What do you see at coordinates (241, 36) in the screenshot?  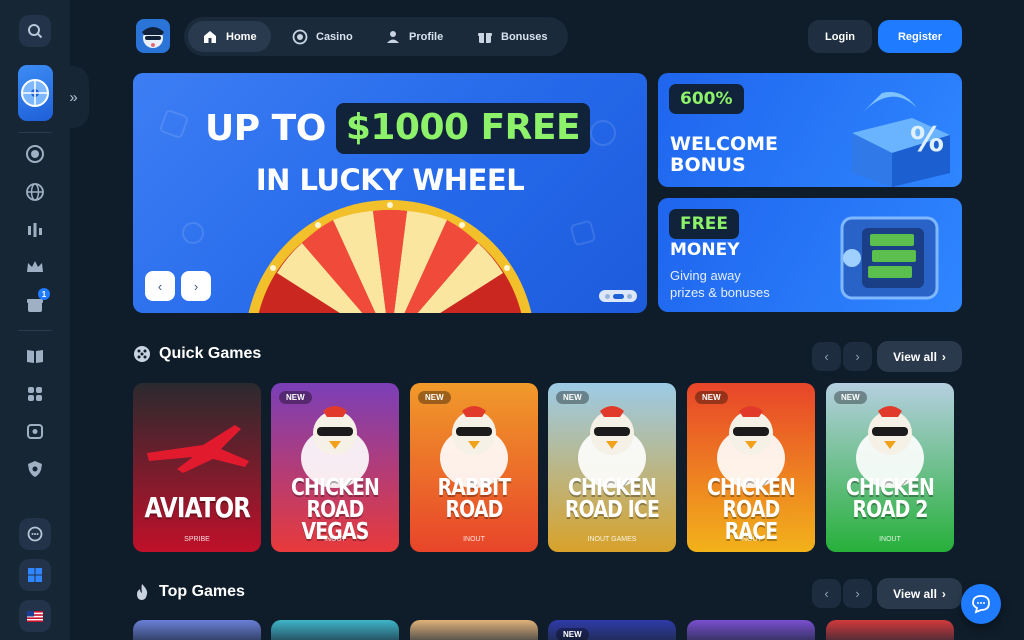 I see `tab-home-label: Home` at bounding box center [241, 36].